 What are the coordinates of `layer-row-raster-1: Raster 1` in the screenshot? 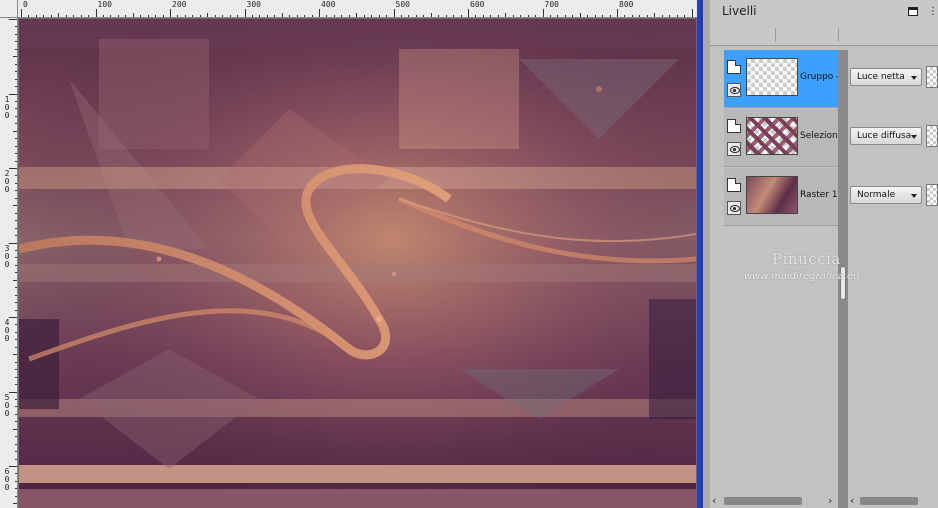 It's located at (782, 197).